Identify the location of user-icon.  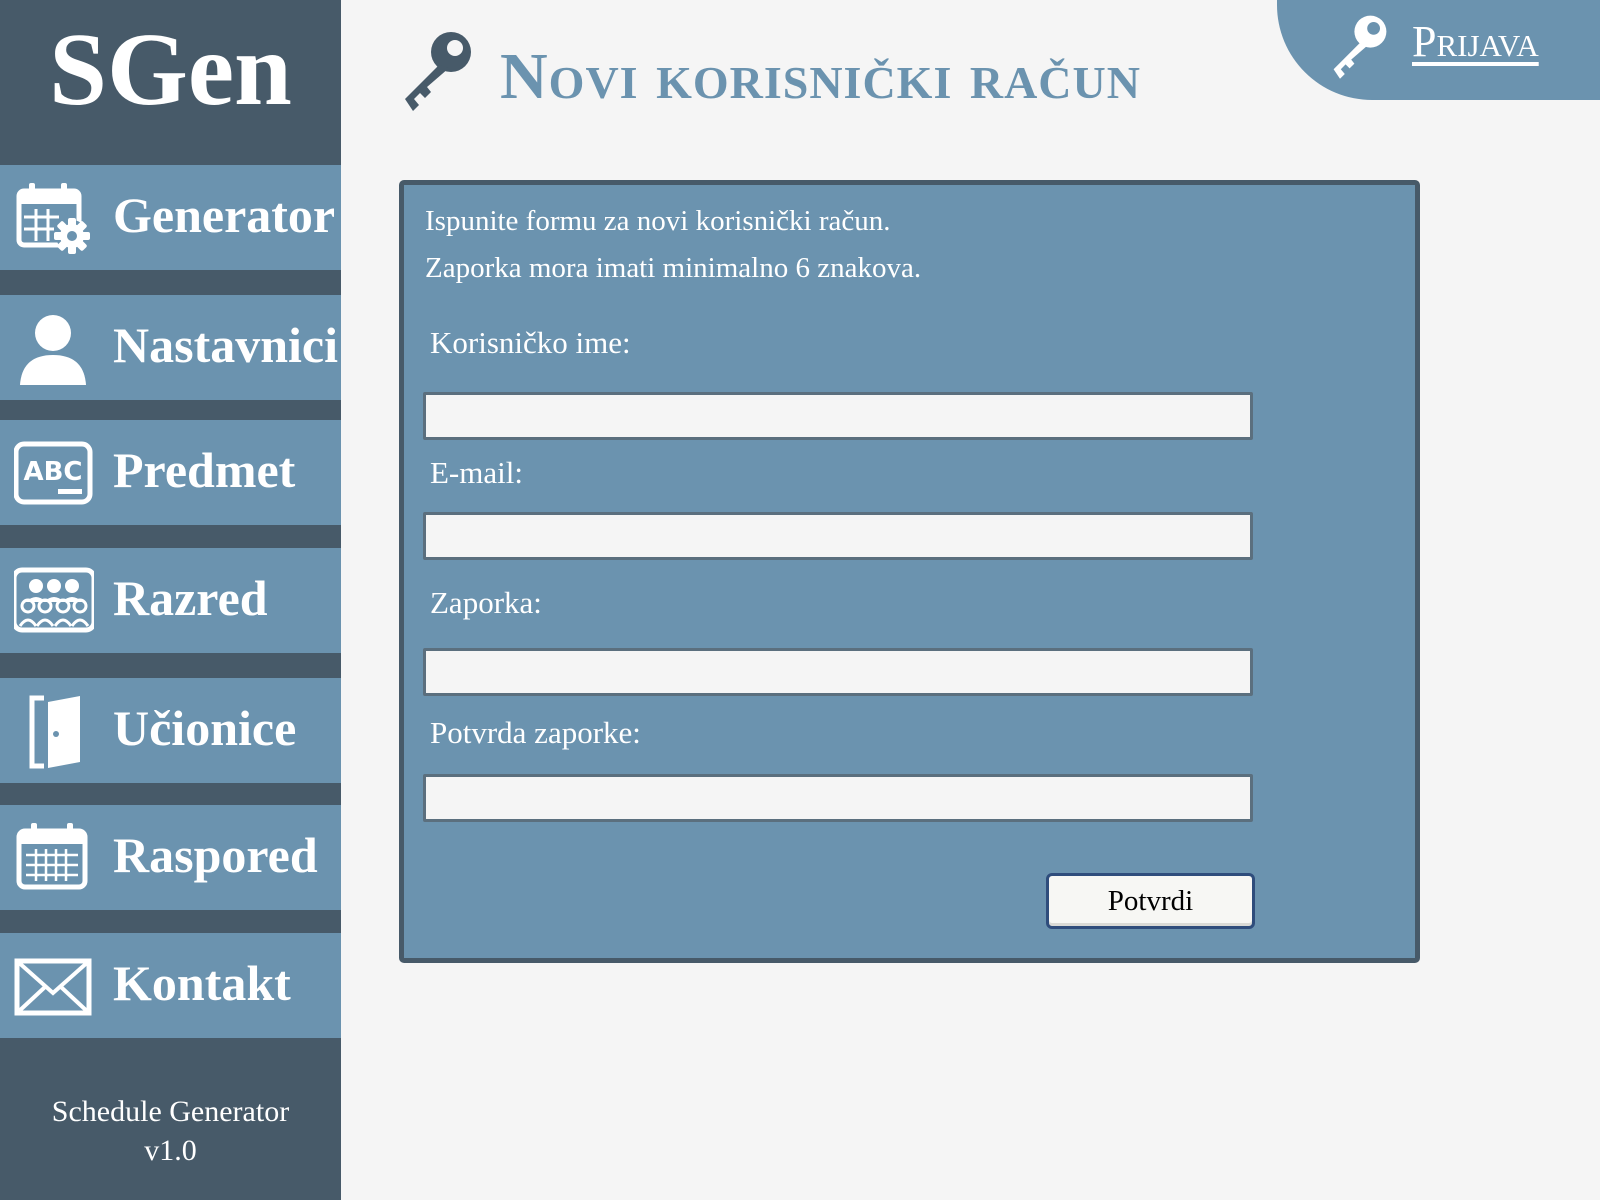
(54, 349).